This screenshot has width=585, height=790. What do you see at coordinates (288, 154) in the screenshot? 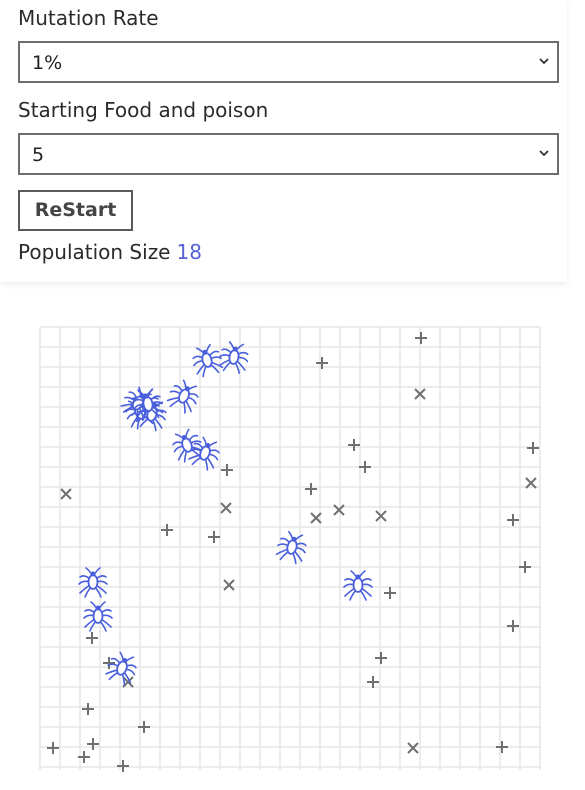
I see `starting-food-select: 5` at bounding box center [288, 154].